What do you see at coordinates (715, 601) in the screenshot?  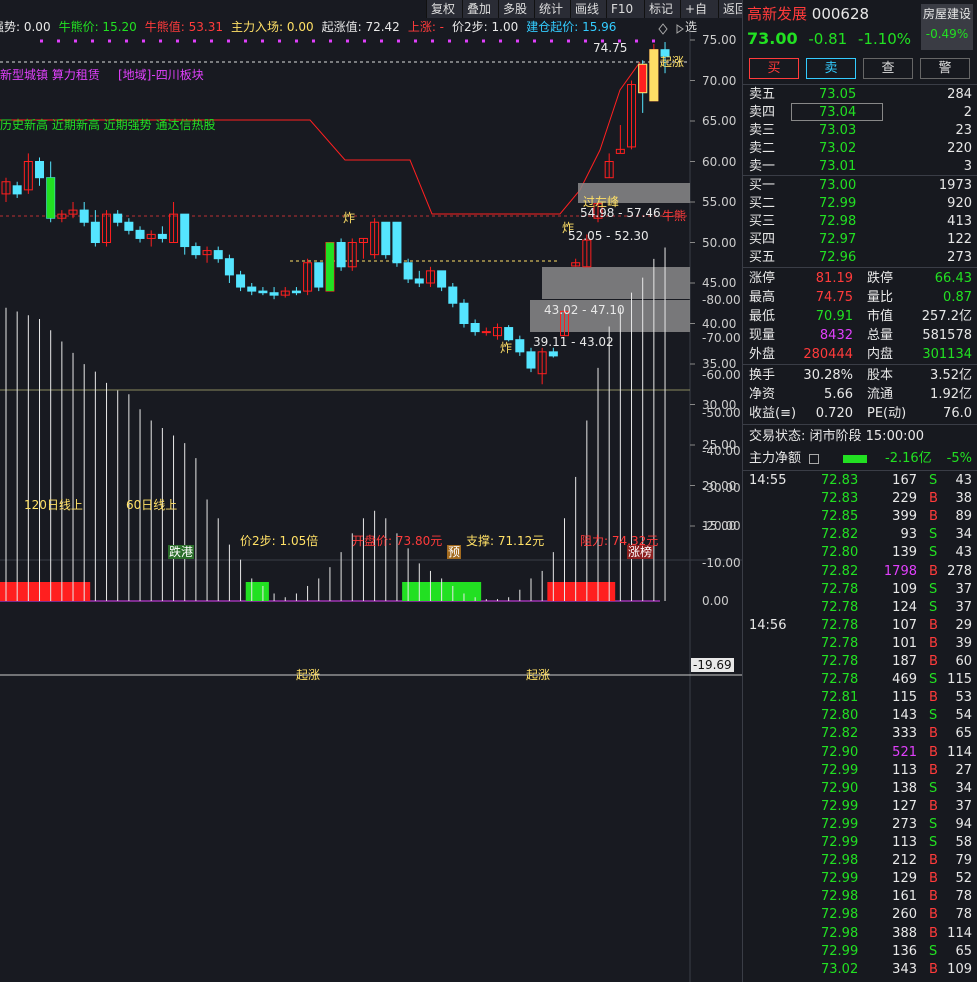 I see `sub-axis-label: 0.00` at bounding box center [715, 601].